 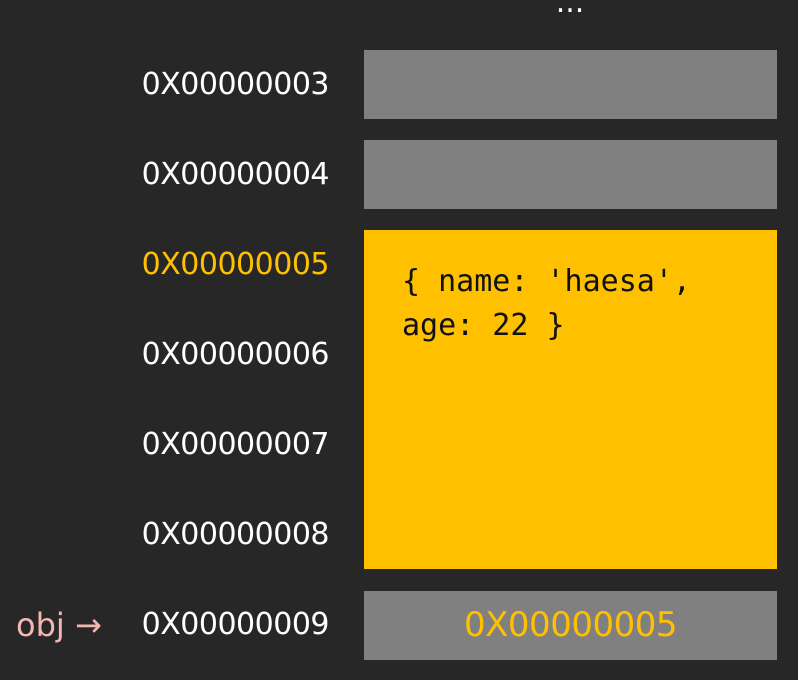 I want to click on memory-cell-reference: 0X00000005, so click(x=570, y=625).